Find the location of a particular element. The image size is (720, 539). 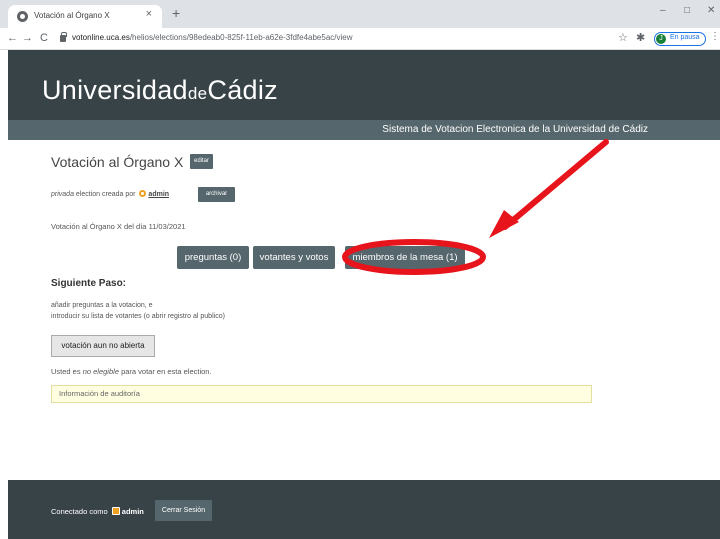

site-header: UniversidaddeCádiz is located at coordinates (364, 85).